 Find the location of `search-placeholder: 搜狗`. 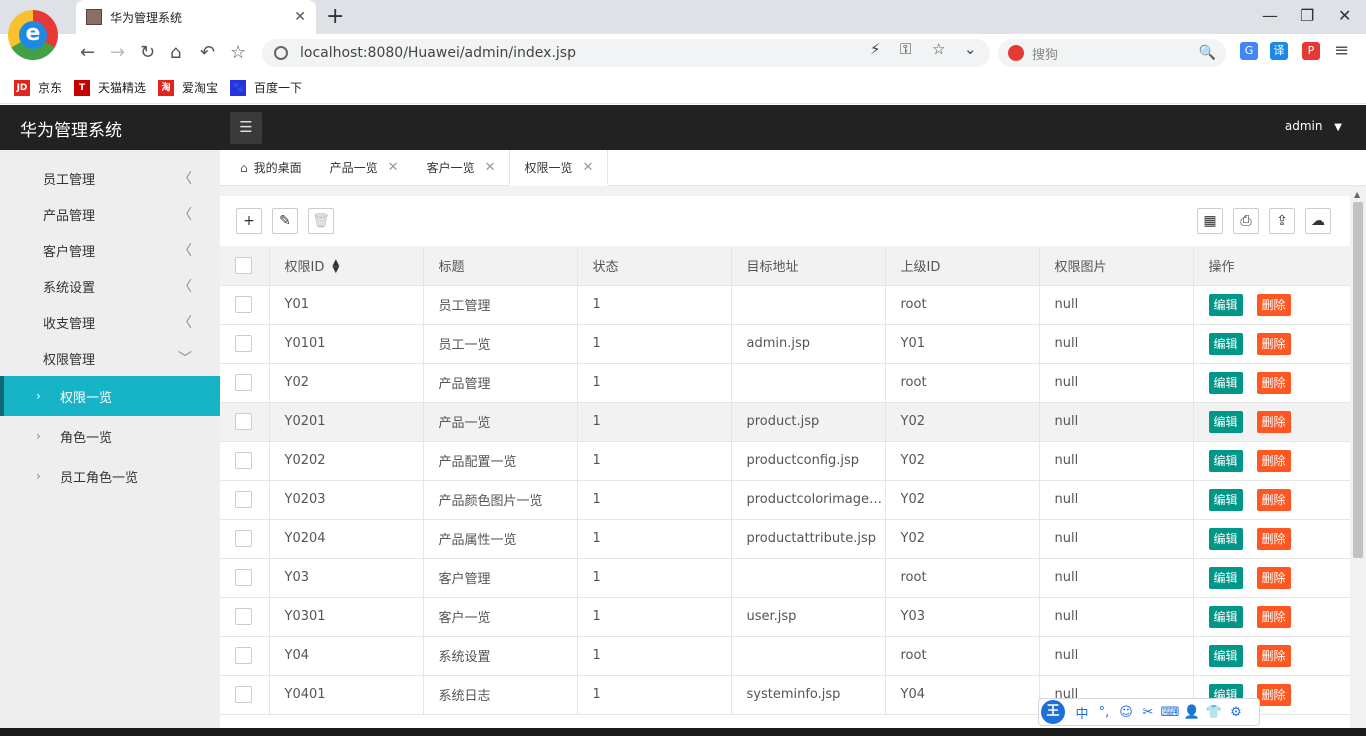

search-placeholder: 搜狗 is located at coordinates (1115, 53).